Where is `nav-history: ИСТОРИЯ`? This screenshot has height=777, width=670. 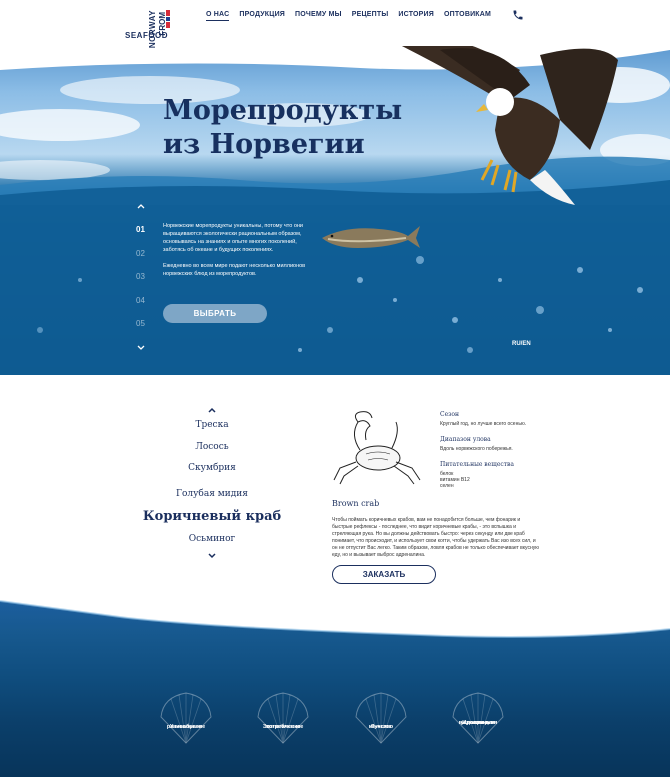 nav-history: ИСТОРИЯ is located at coordinates (416, 16).